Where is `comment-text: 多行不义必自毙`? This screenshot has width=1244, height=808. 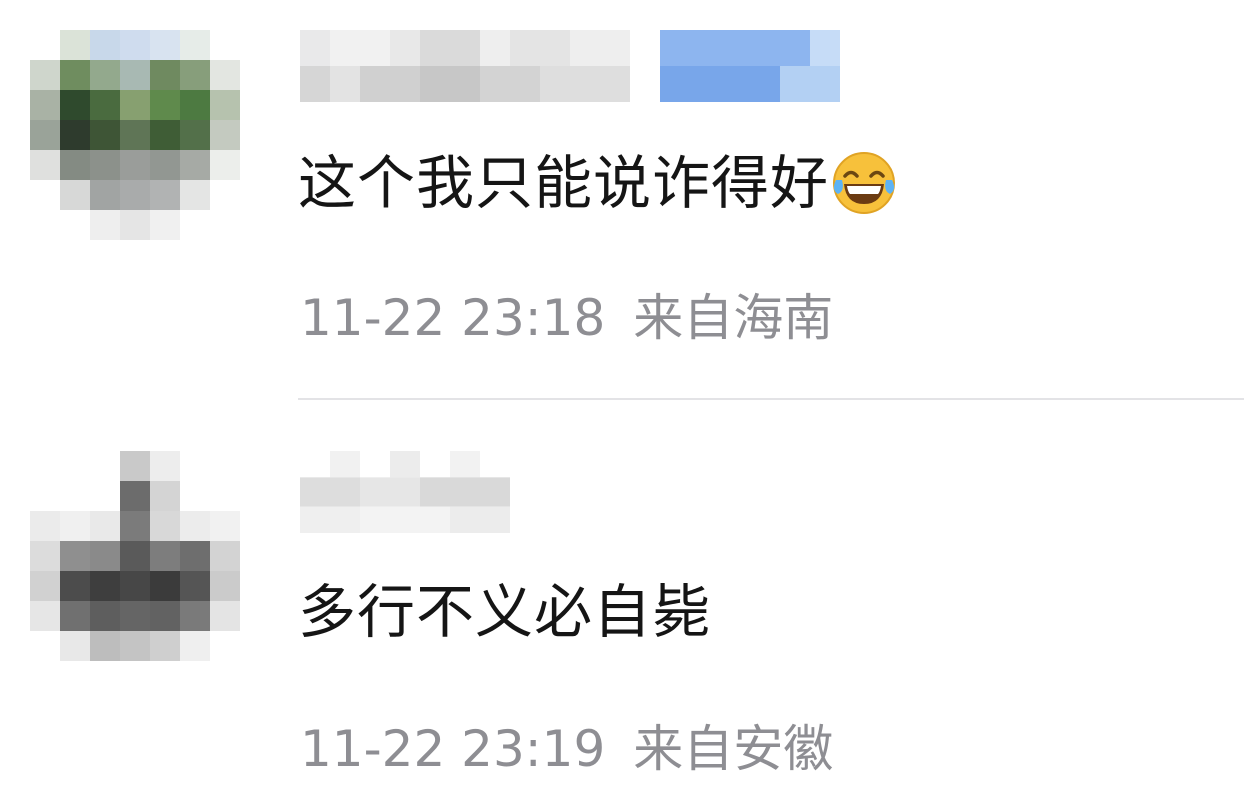
comment-text: 多行不义必自毙 is located at coordinates (504, 612).